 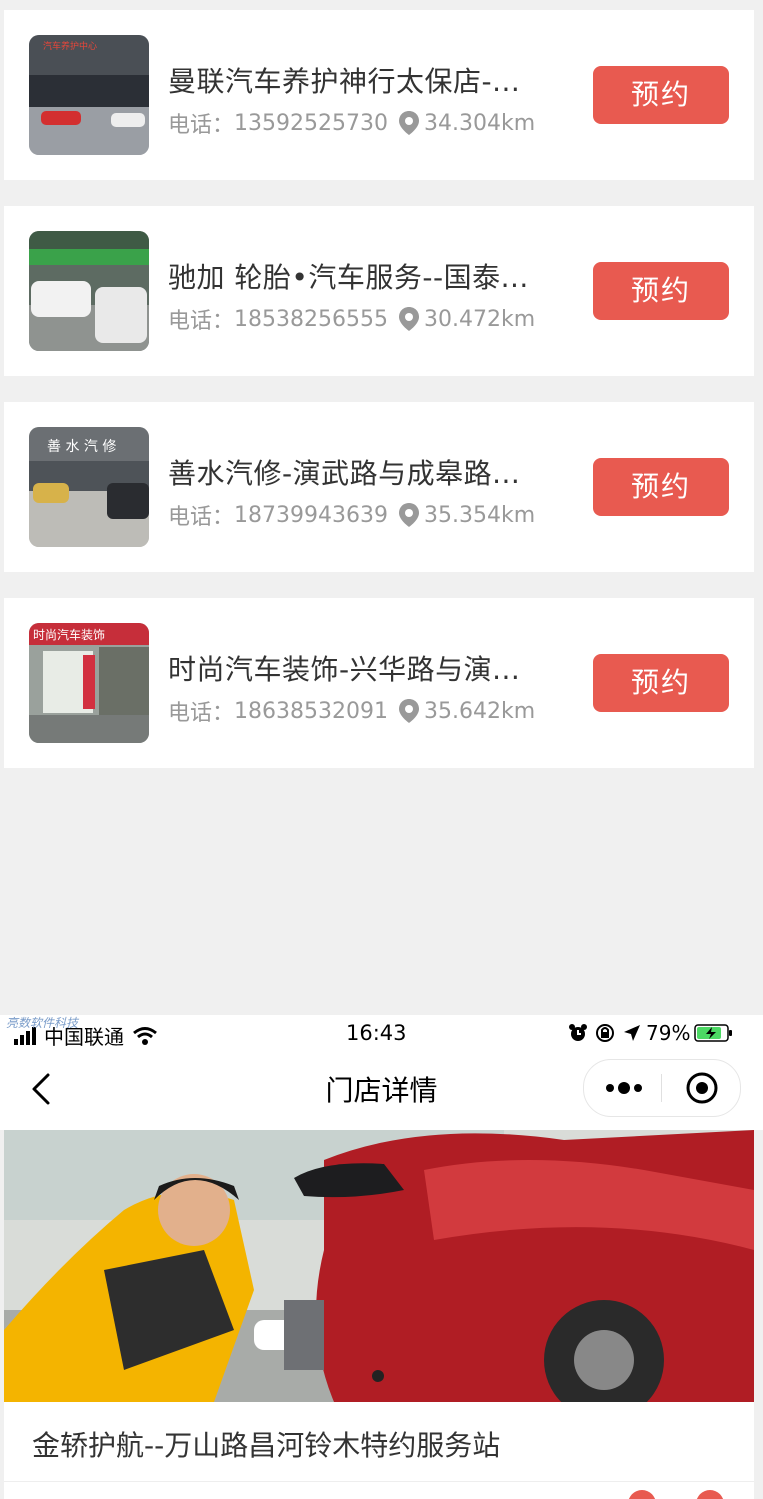 What do you see at coordinates (266, 1445) in the screenshot?
I see `store-title: 金轿护航--万山路昌河铃木特约服务站` at bounding box center [266, 1445].